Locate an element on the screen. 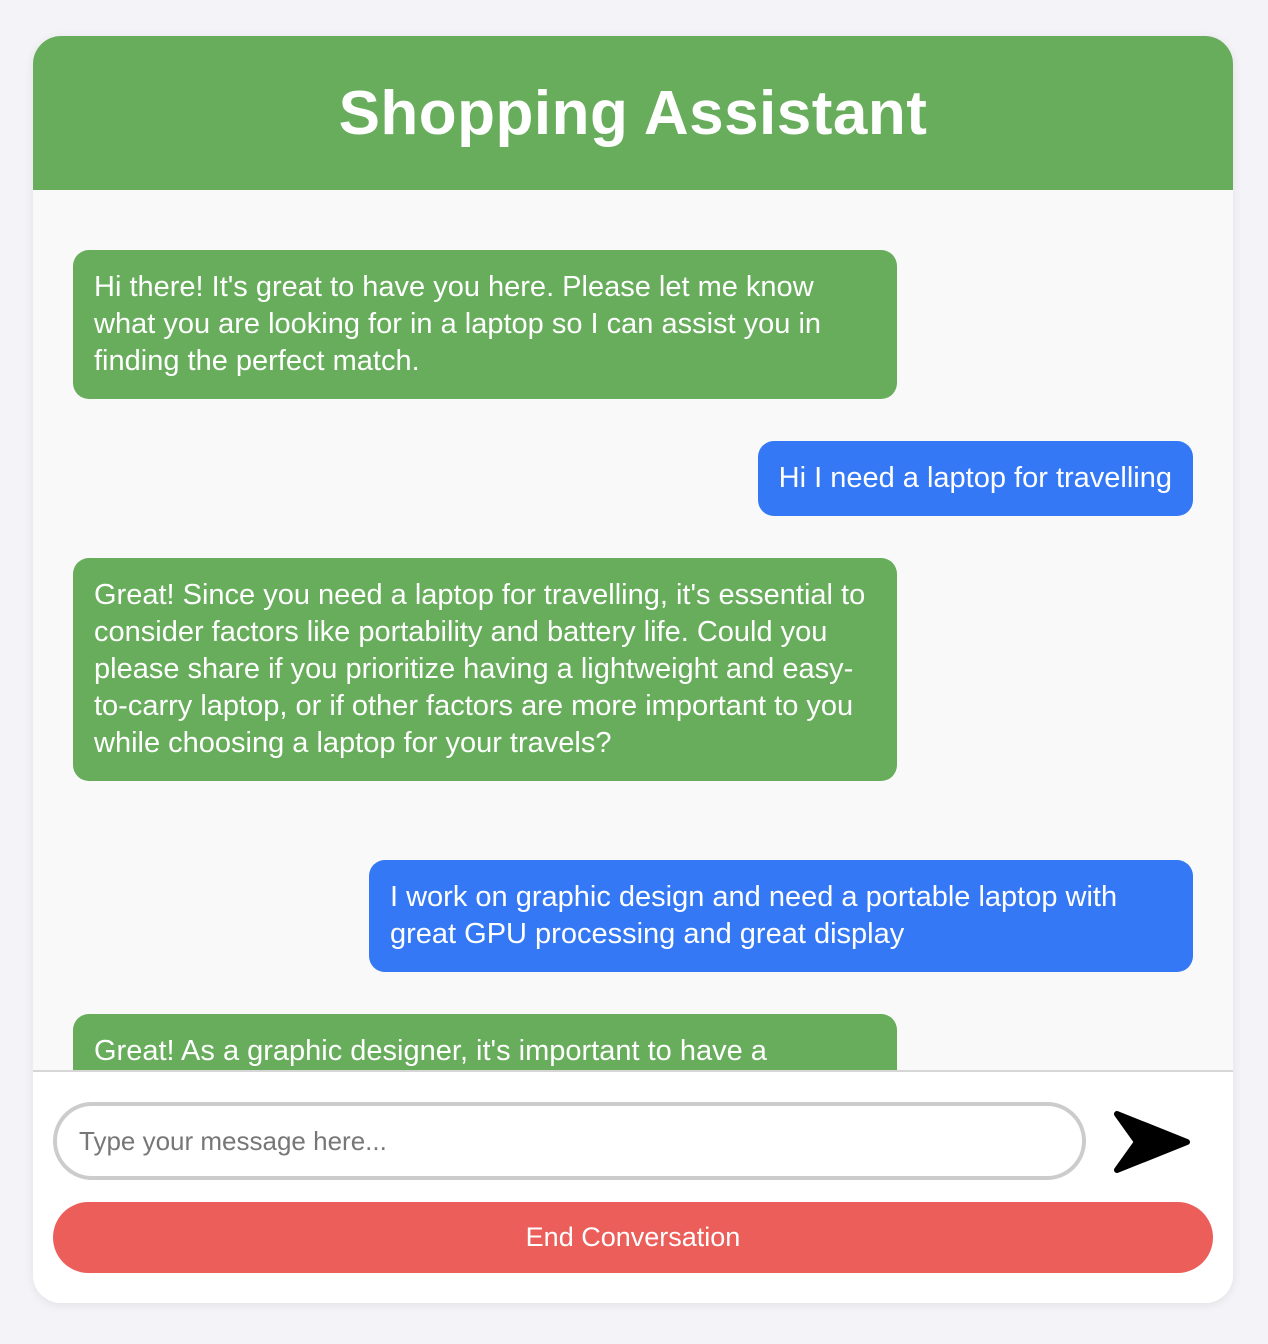 This screenshot has height=1344, width=1268. page-title: Shopping Assistant is located at coordinates (633, 113).